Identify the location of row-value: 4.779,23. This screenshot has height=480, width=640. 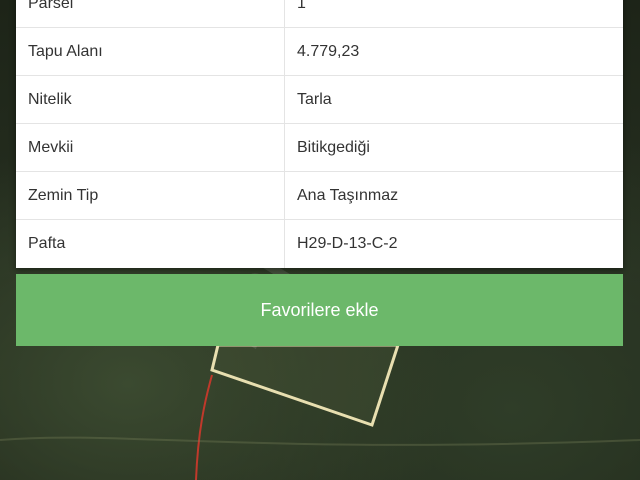
(328, 51).